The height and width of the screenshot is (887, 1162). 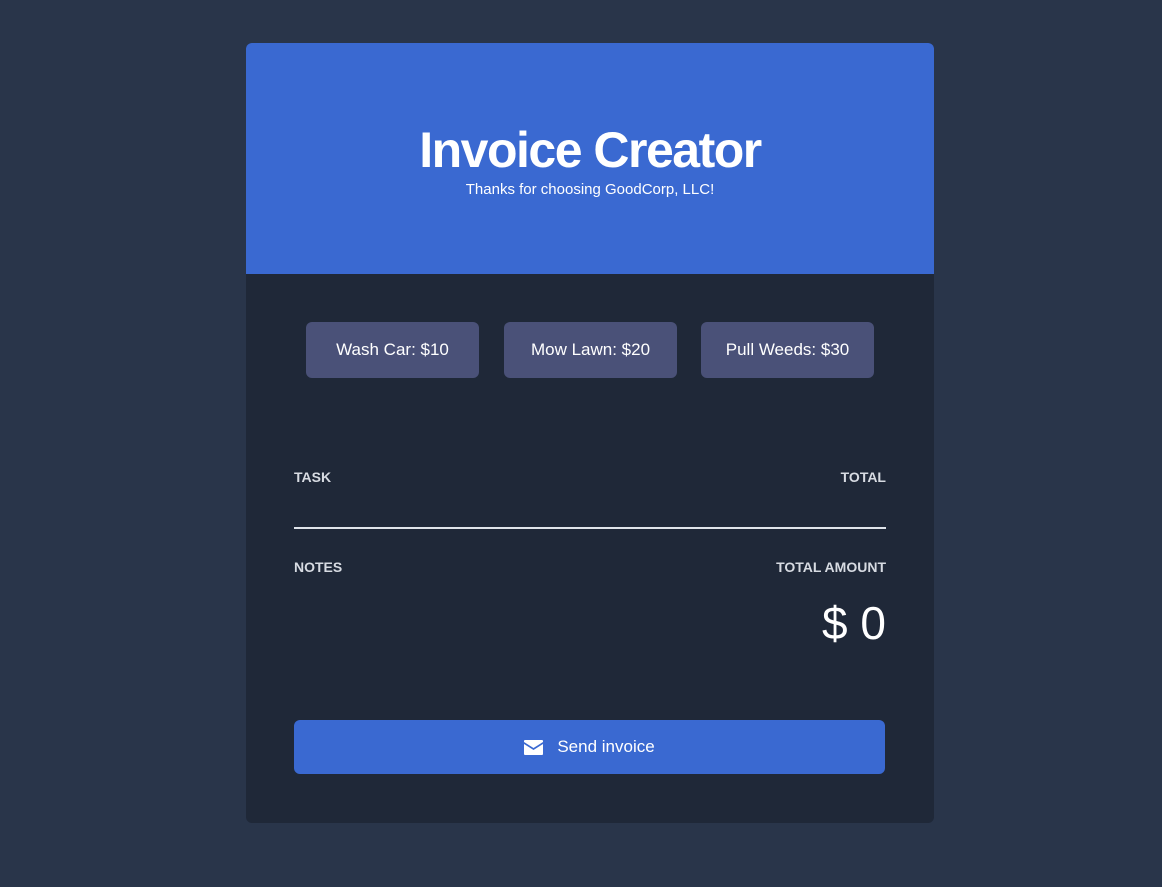 What do you see at coordinates (534, 747) in the screenshot?
I see `envelope-icon` at bounding box center [534, 747].